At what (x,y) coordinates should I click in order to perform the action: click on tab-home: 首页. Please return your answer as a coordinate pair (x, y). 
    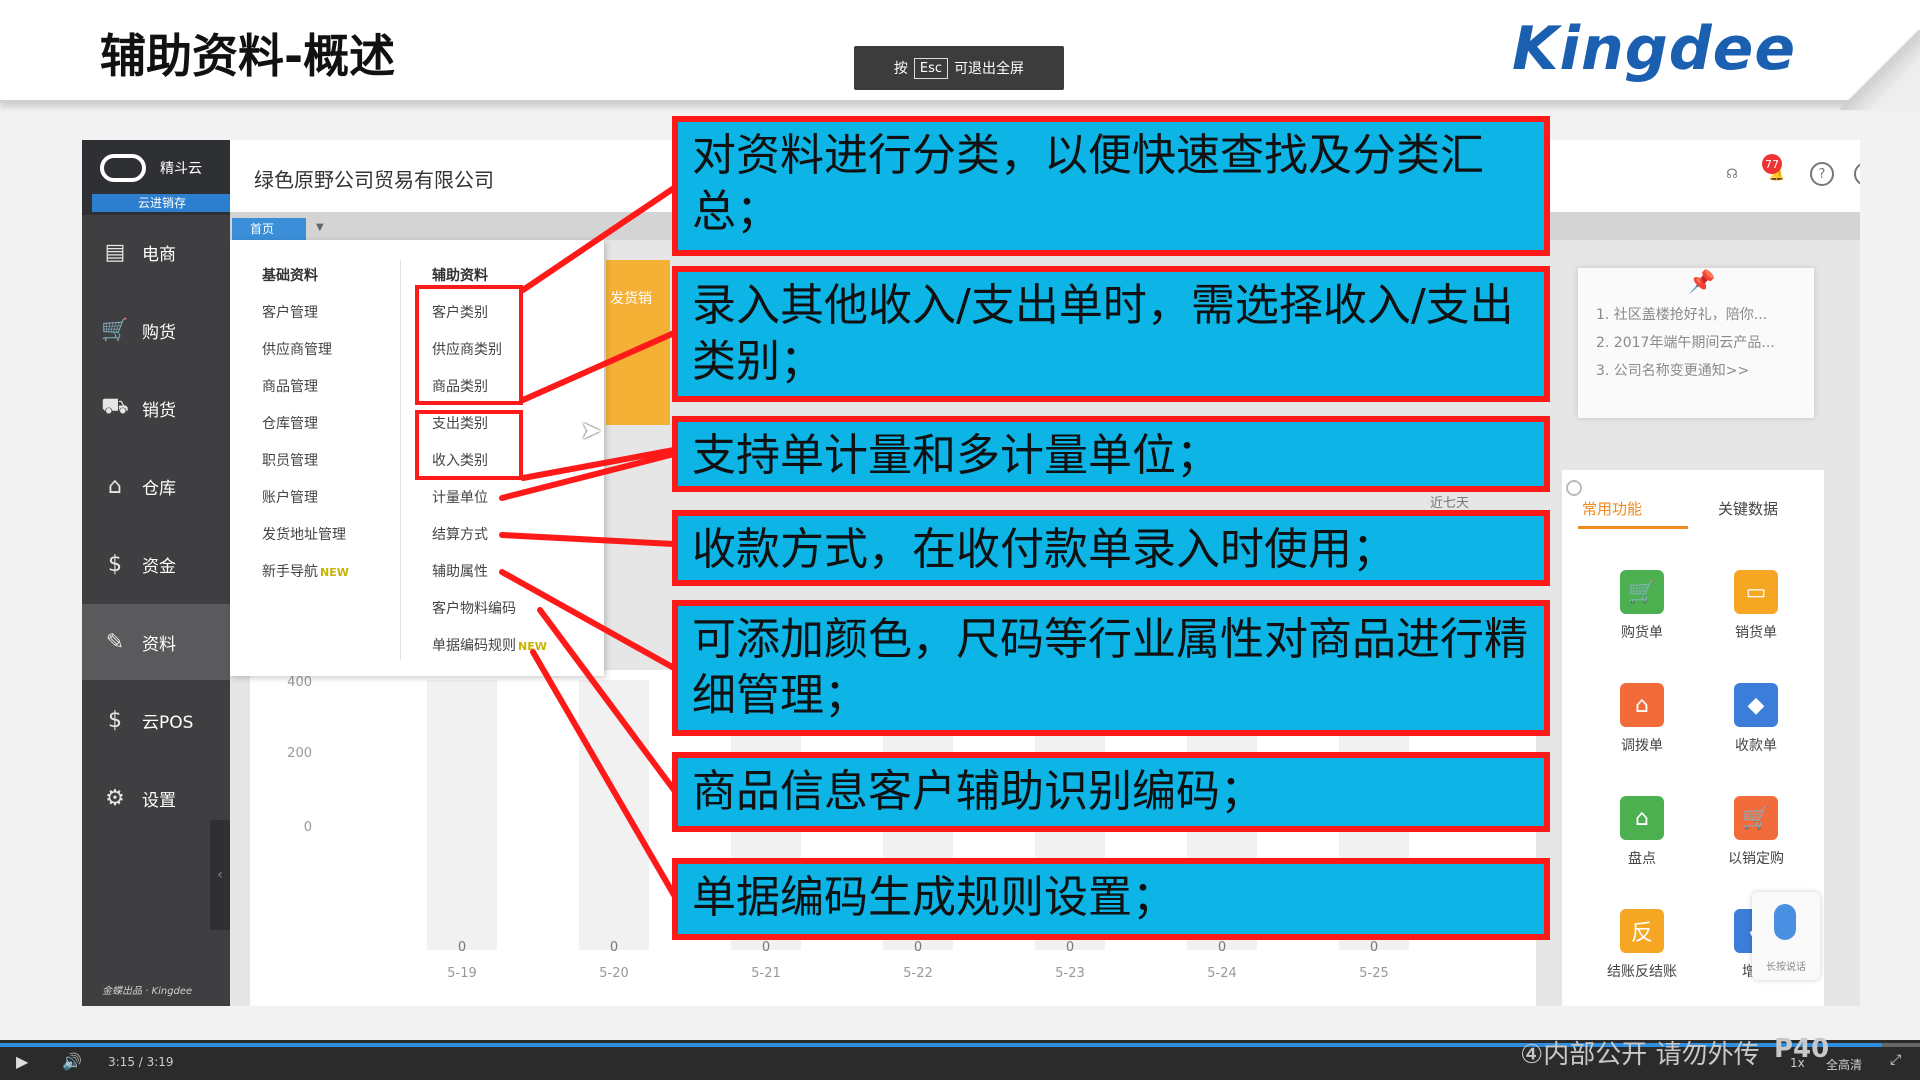
    Looking at the image, I should click on (269, 229).